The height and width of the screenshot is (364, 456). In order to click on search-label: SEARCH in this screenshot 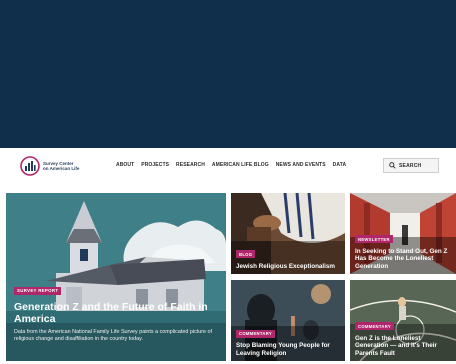, I will do `click(410, 165)`.